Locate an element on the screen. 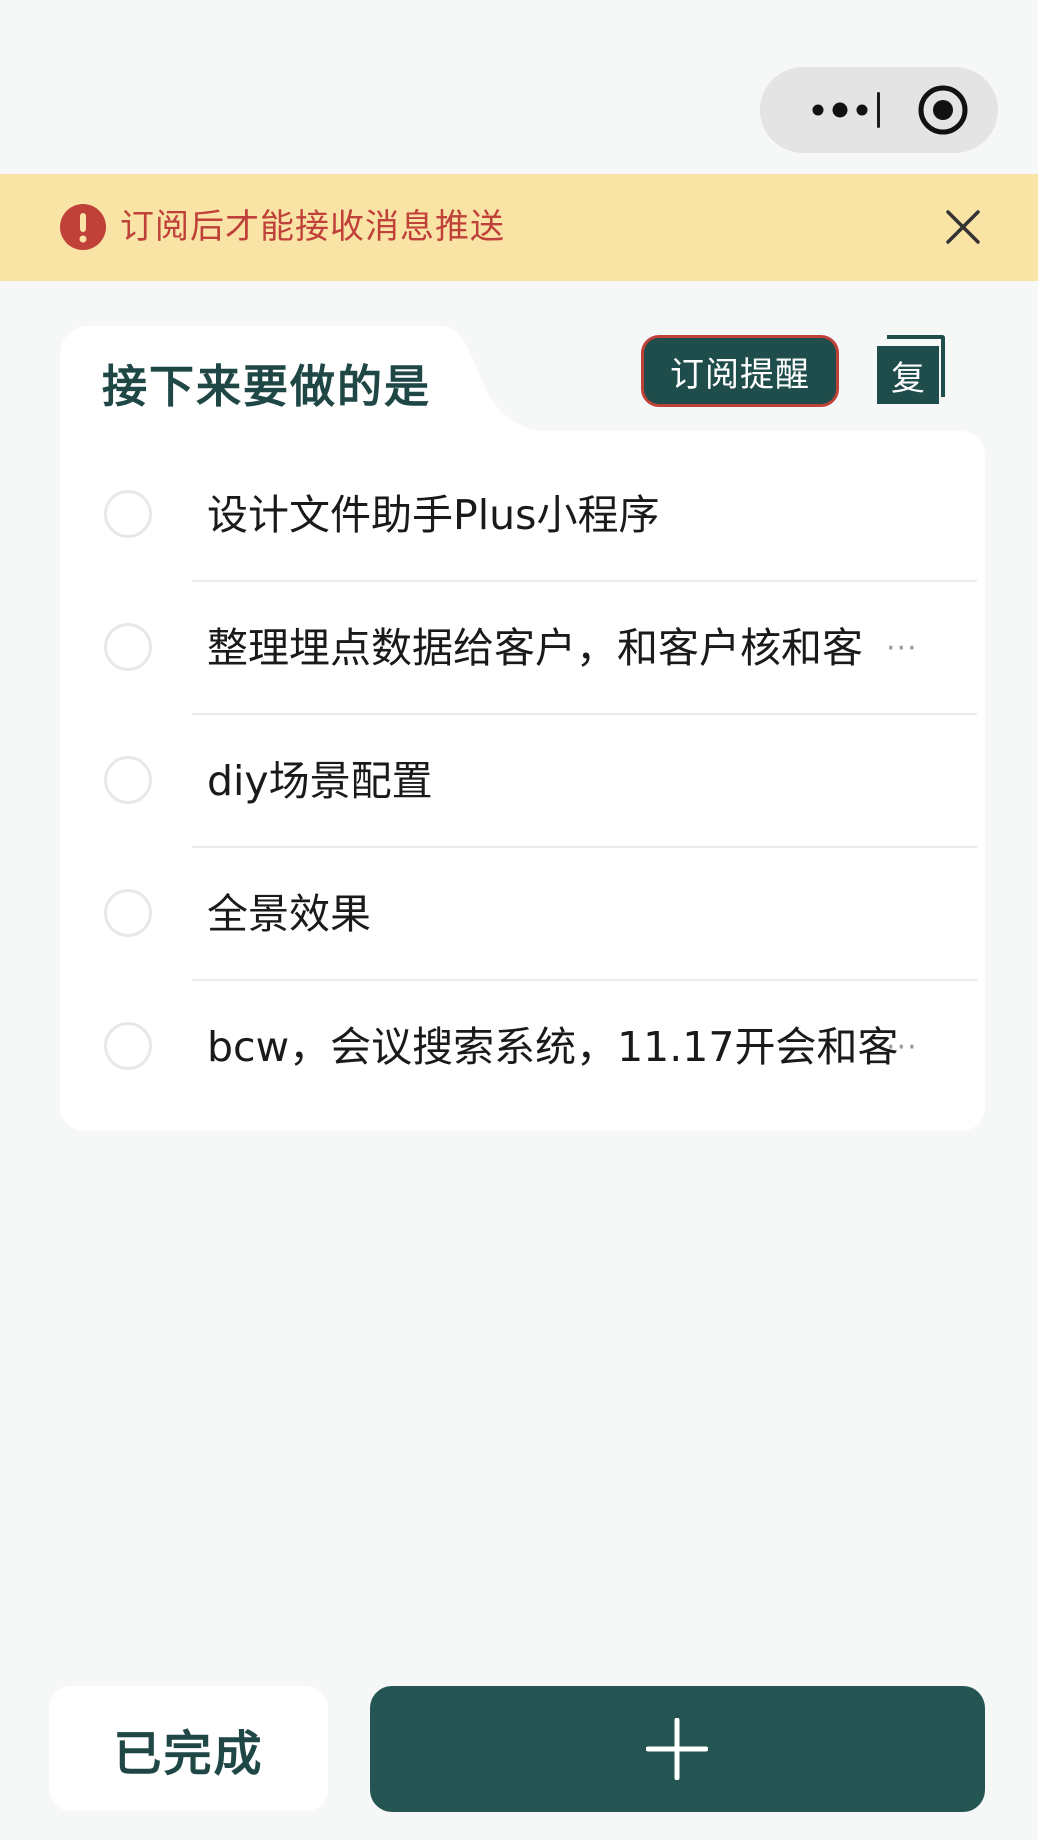  task-item: bcw，会议搜索系统，11.17开会和客 ··· is located at coordinates (522, 1047).